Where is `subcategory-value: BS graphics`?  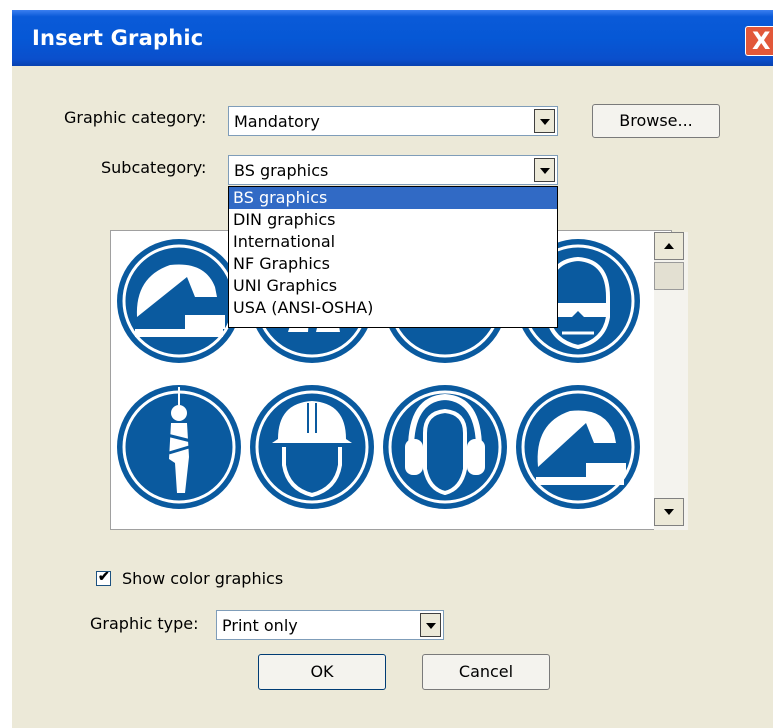
subcategory-value: BS graphics is located at coordinates (281, 170).